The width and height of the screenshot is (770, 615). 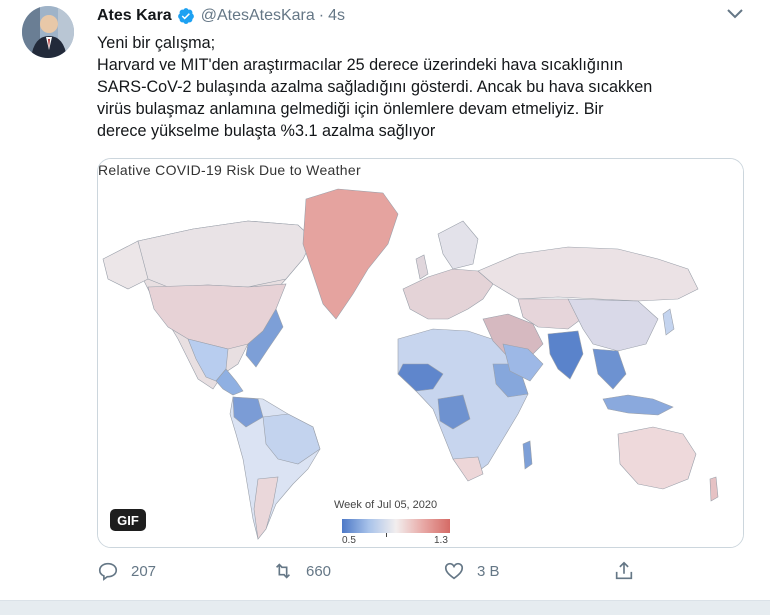 What do you see at coordinates (735, 14) in the screenshot?
I see `chevron-down-icon` at bounding box center [735, 14].